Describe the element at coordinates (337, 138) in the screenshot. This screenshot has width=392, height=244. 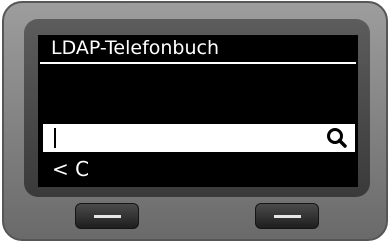
I see `magnifier-icon` at that location.